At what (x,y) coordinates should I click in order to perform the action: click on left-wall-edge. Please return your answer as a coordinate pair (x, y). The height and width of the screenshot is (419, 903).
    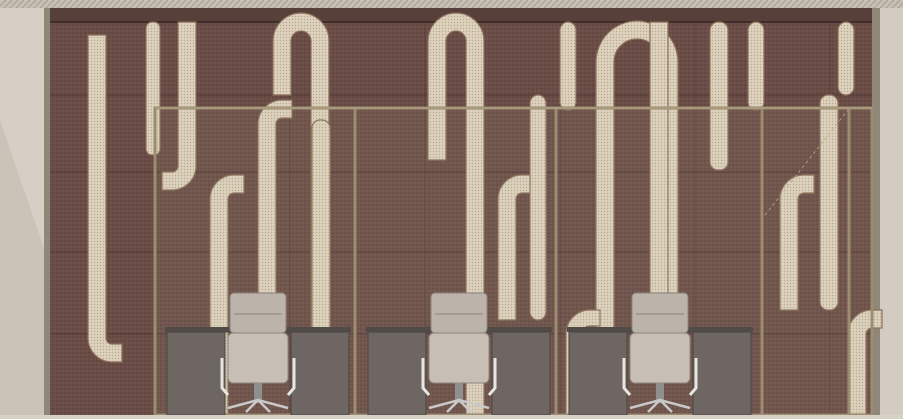
    Looking at the image, I should click on (47, 211).